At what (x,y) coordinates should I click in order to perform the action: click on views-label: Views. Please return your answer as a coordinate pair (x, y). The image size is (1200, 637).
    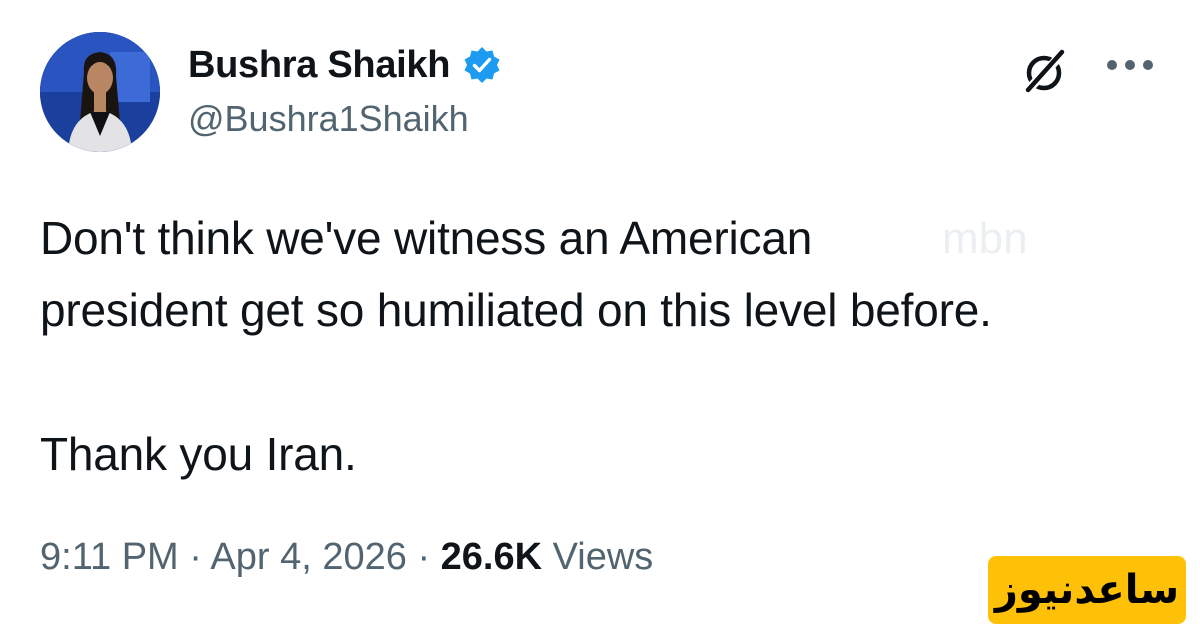
    Looking at the image, I should click on (603, 557).